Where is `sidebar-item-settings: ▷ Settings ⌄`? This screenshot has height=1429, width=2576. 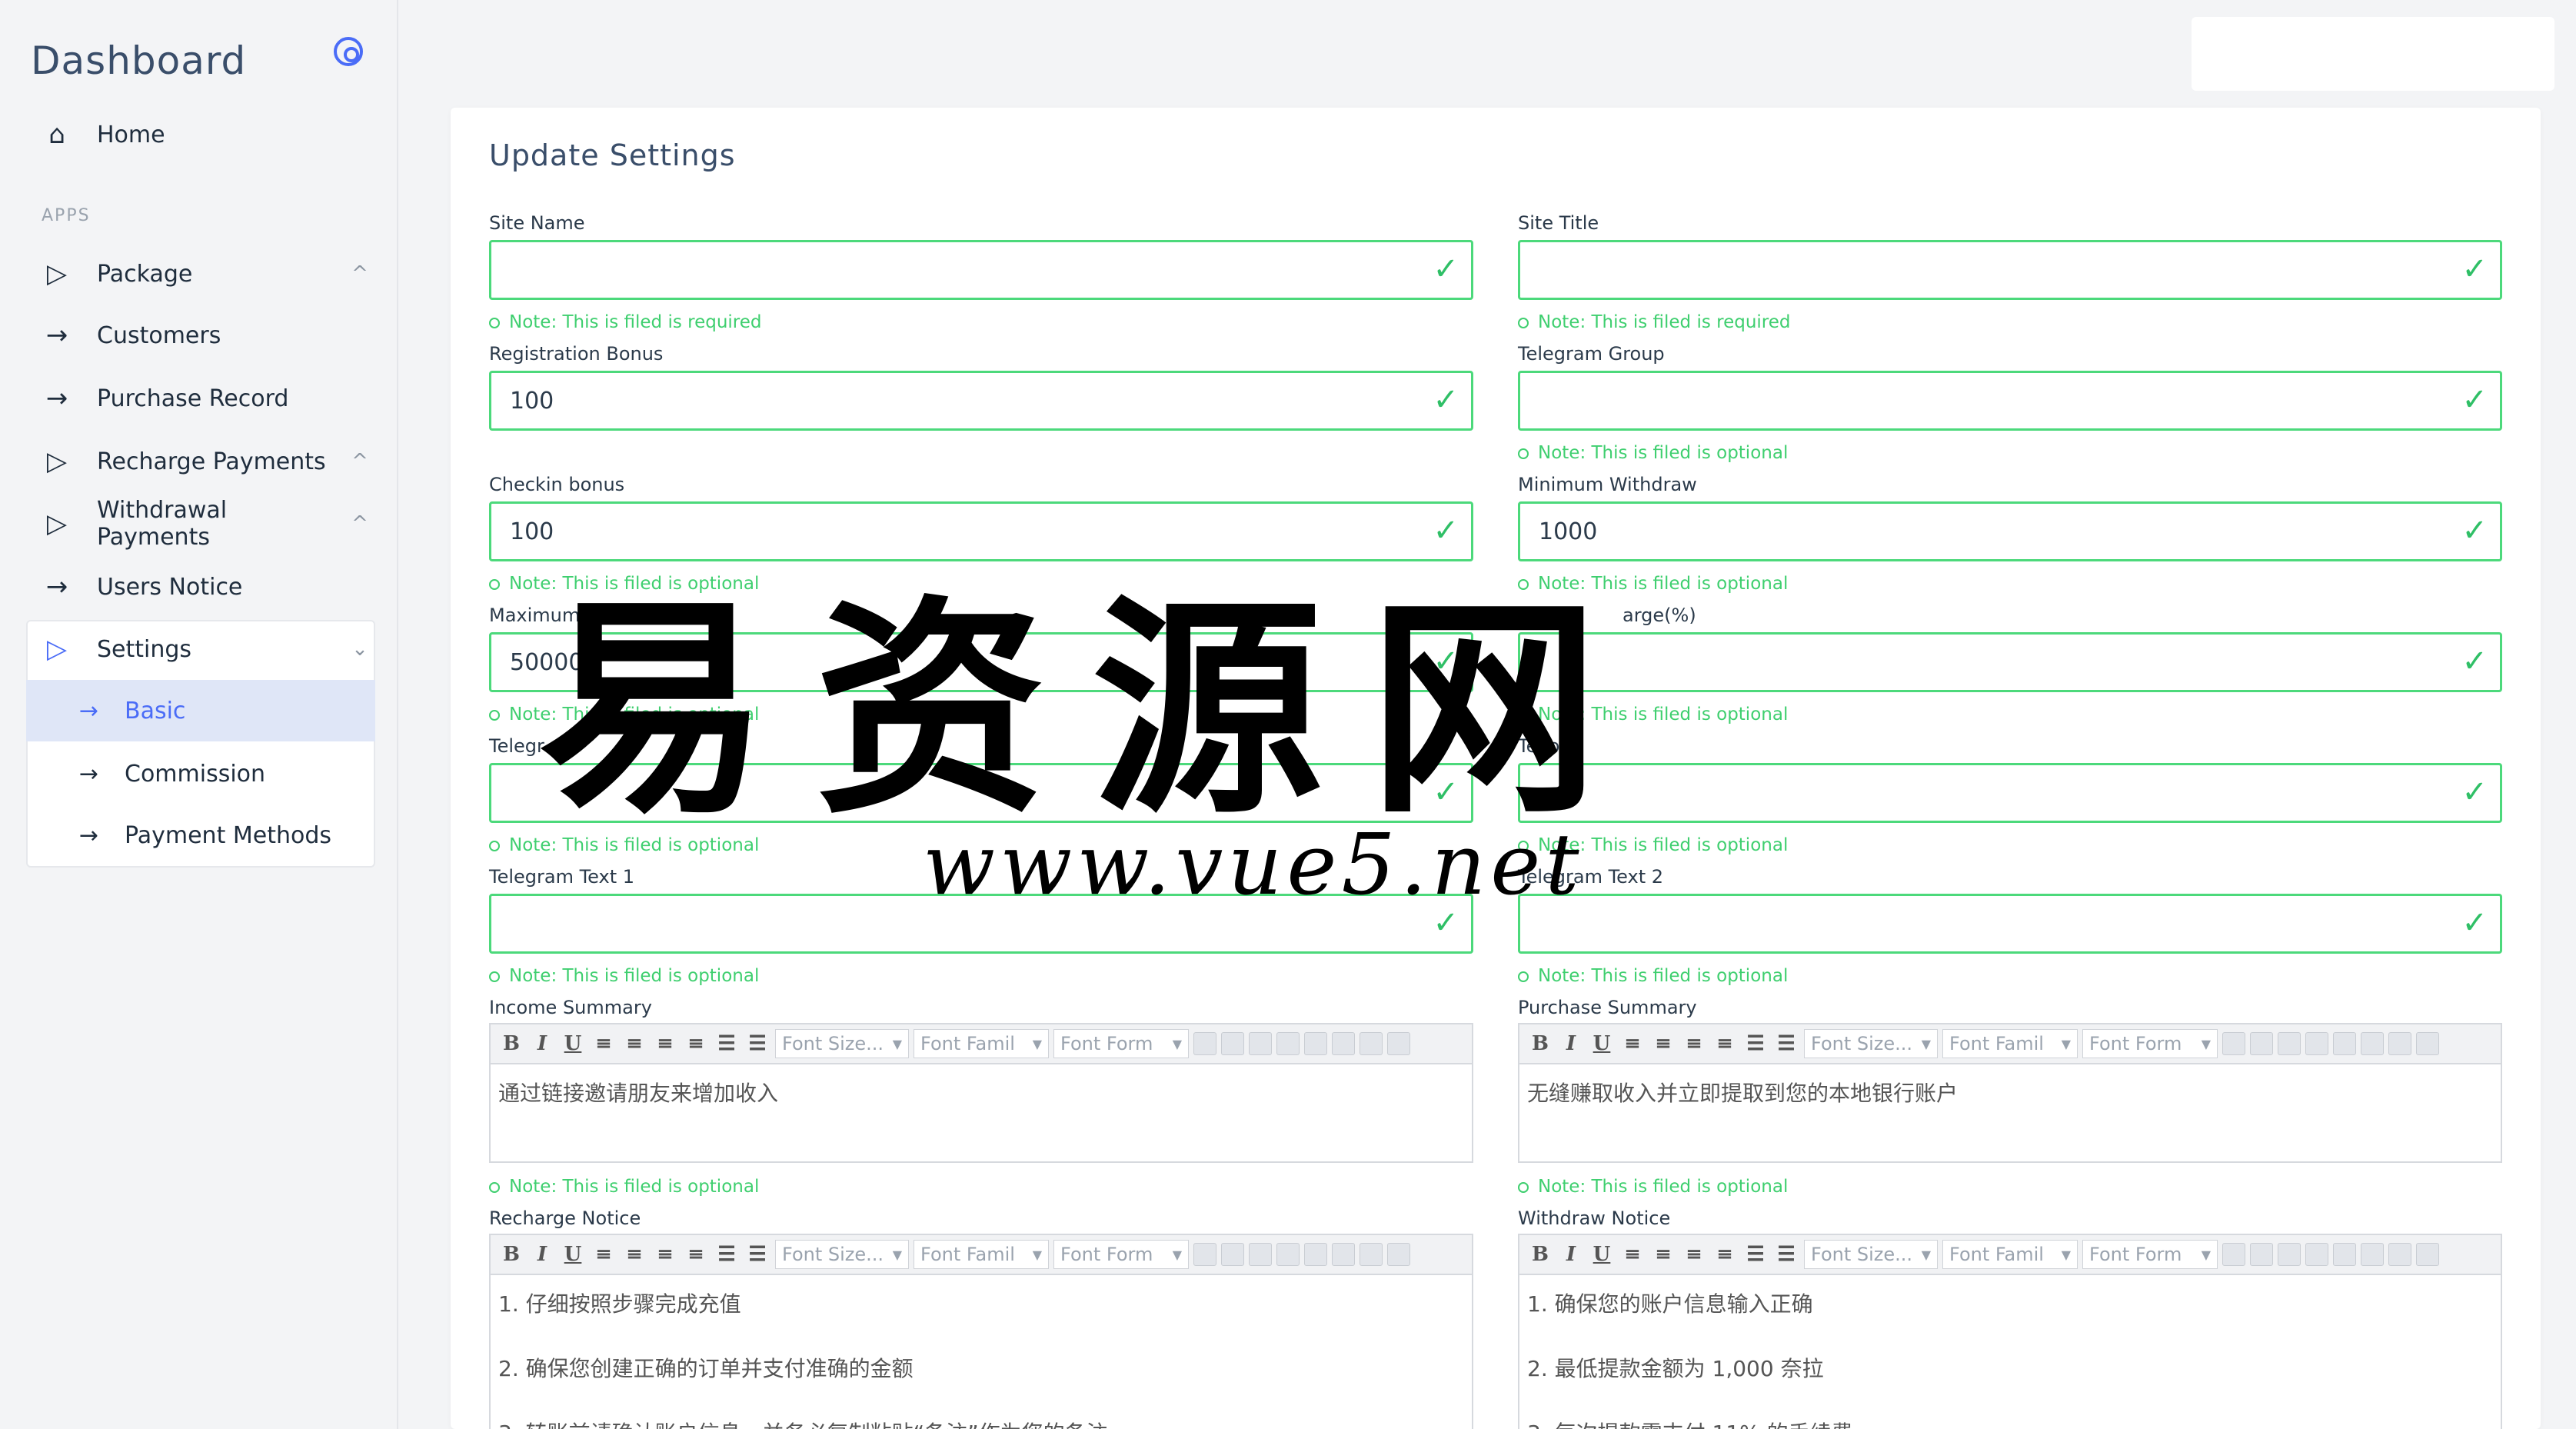 sidebar-item-settings: ▷ Settings ⌄ is located at coordinates (201, 649).